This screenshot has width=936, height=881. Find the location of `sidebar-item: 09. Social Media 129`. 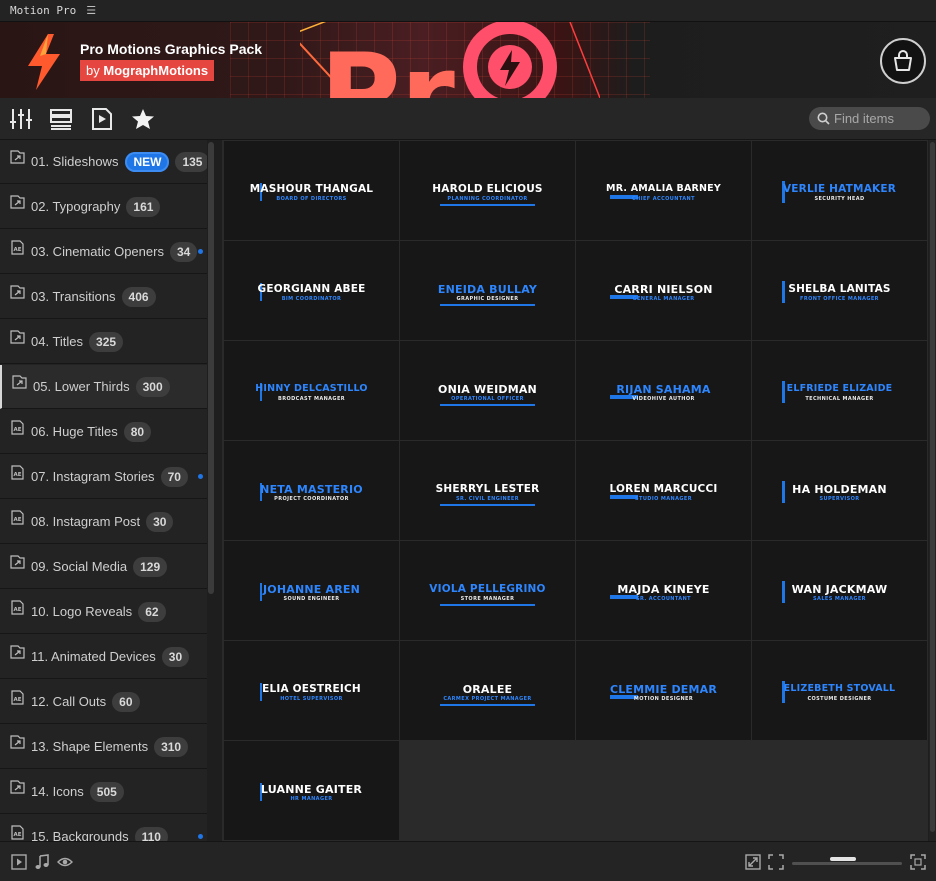

sidebar-item: 09. Social Media 129 is located at coordinates (103, 567).